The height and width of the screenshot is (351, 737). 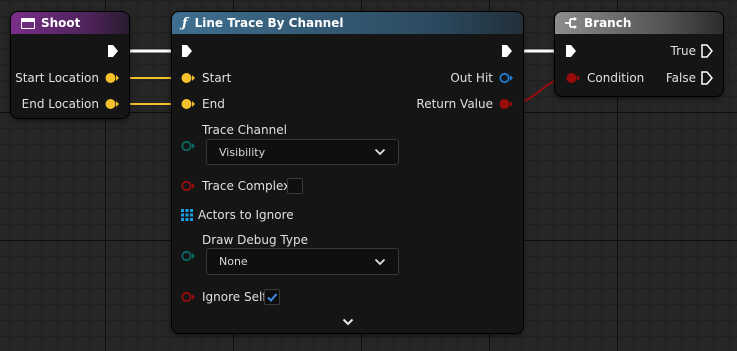 I want to click on trace-pin-ignore-self: Ignore Self, so click(x=224, y=297).